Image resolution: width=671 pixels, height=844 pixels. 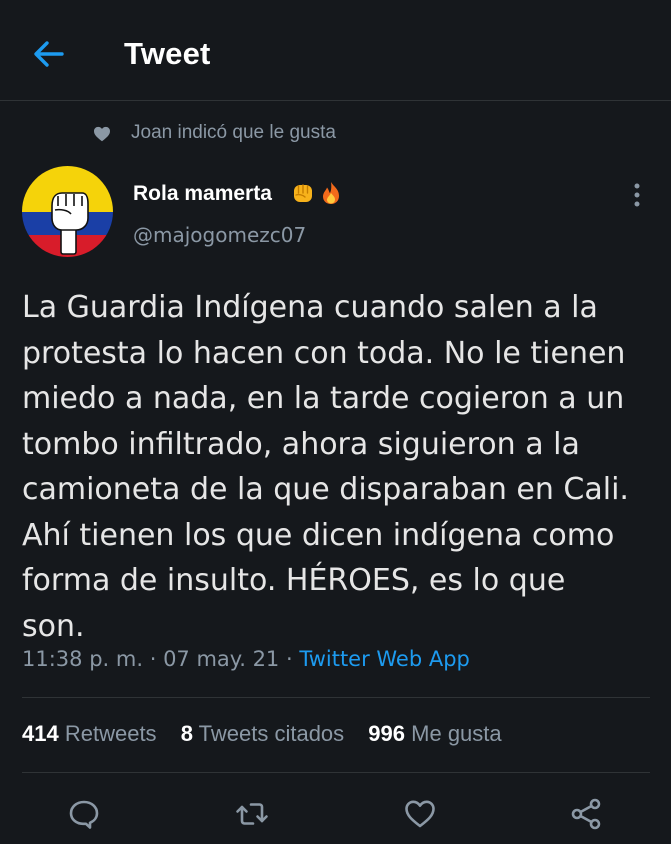 What do you see at coordinates (219, 235) in the screenshot?
I see `author-handle: @majogomezc07` at bounding box center [219, 235].